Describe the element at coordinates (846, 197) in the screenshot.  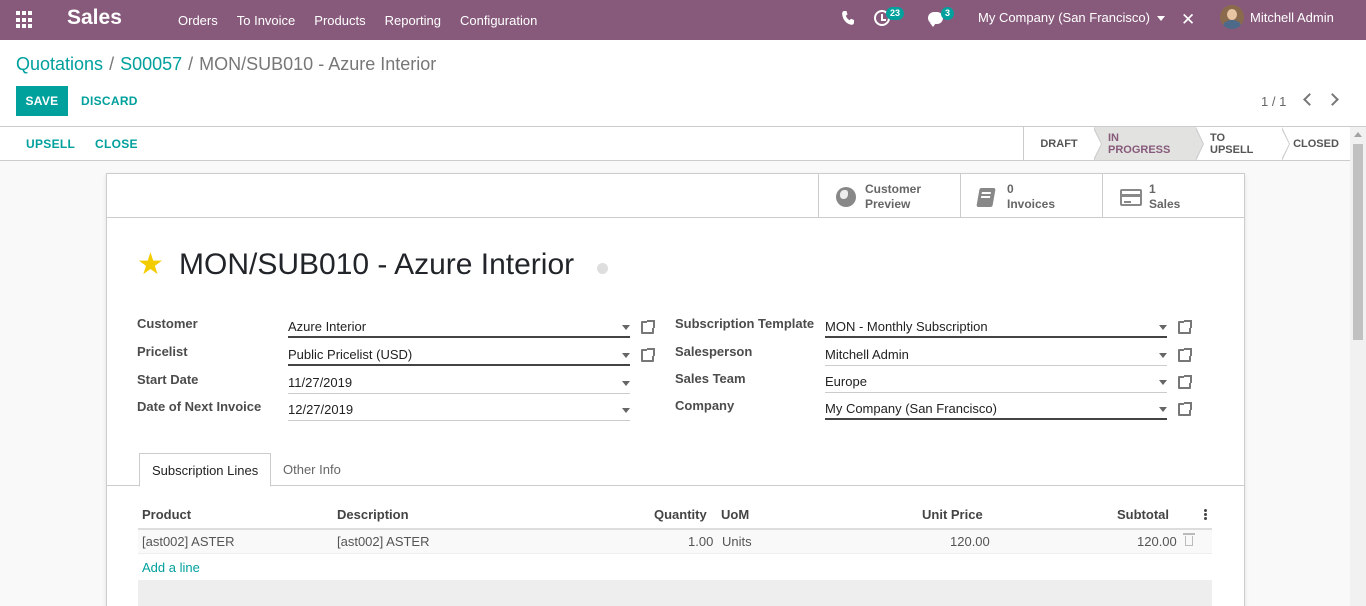
I see `globe-icon` at that location.